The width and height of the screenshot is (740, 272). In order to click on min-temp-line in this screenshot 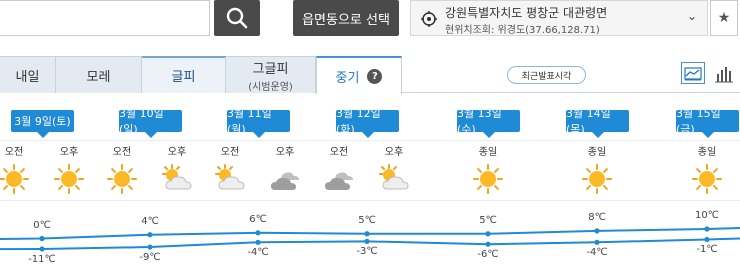, I will do `click(370, 244)`.